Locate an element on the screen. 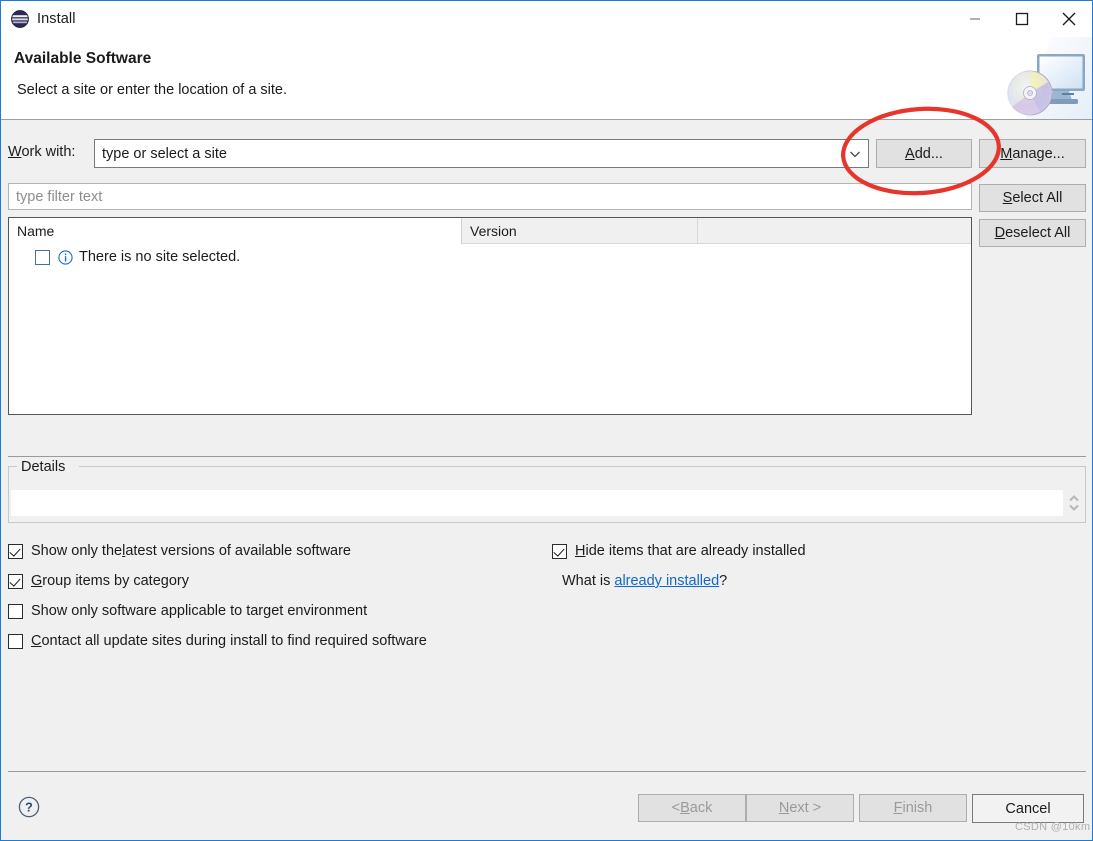  work-with-label-rest: ork with: is located at coordinates (48, 152).